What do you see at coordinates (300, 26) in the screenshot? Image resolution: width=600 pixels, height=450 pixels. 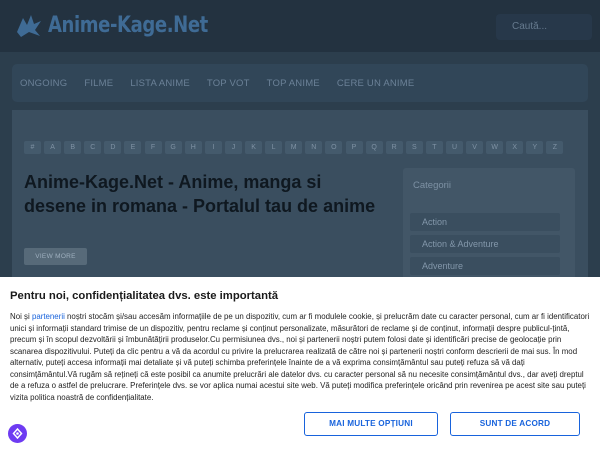 I see `site-header: Anime-Kage.Net` at bounding box center [300, 26].